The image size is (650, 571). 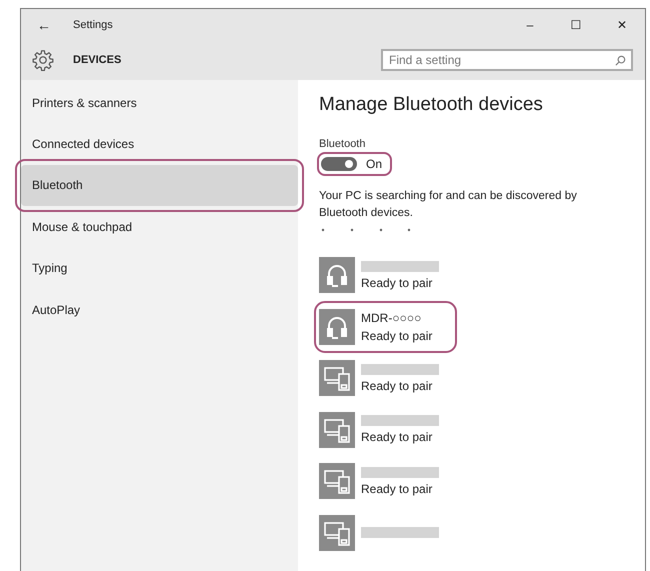 I want to click on sidebar-item: Printers & scanners, so click(x=159, y=103).